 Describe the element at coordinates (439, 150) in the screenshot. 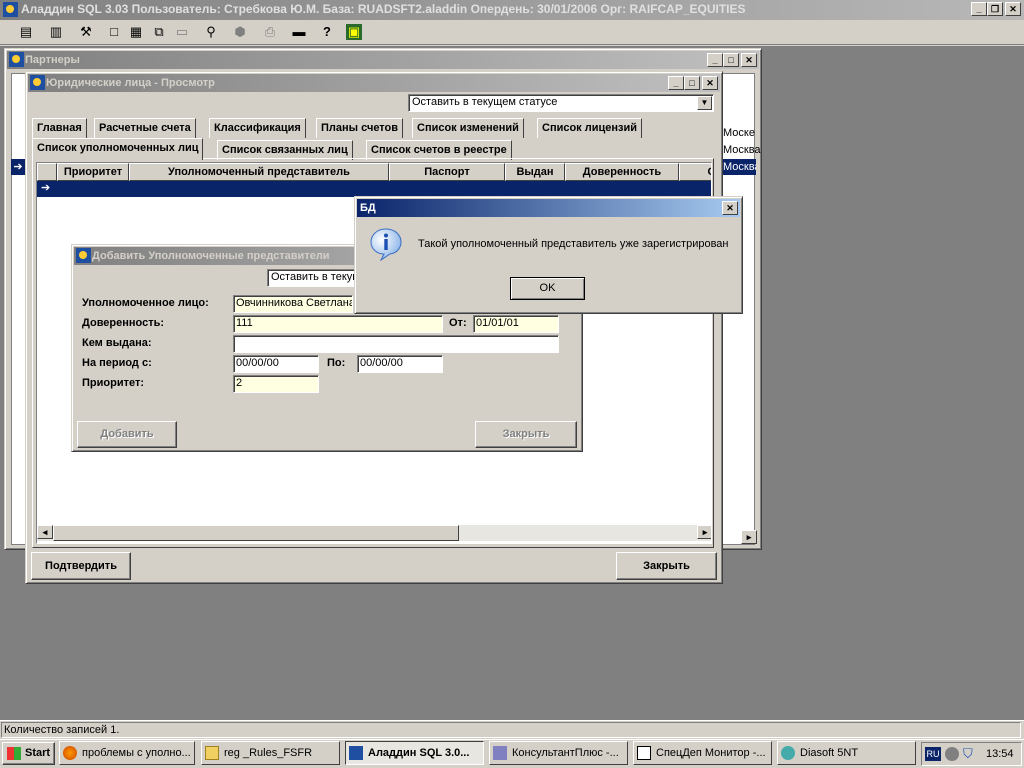

I see `tab-registry-accounts: Список счетов в реестре` at that location.